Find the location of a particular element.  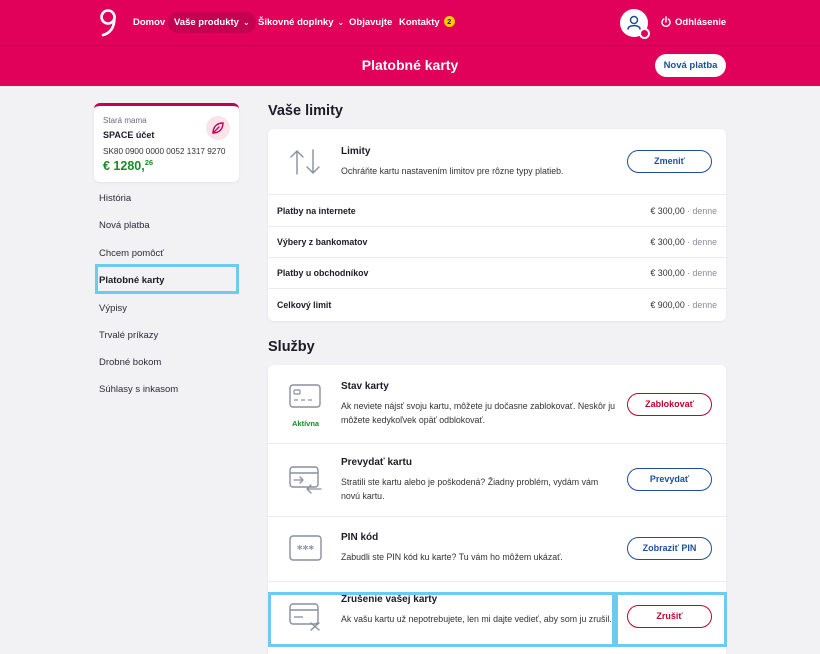

limit-value: € 900,00 is located at coordinates (667, 305).